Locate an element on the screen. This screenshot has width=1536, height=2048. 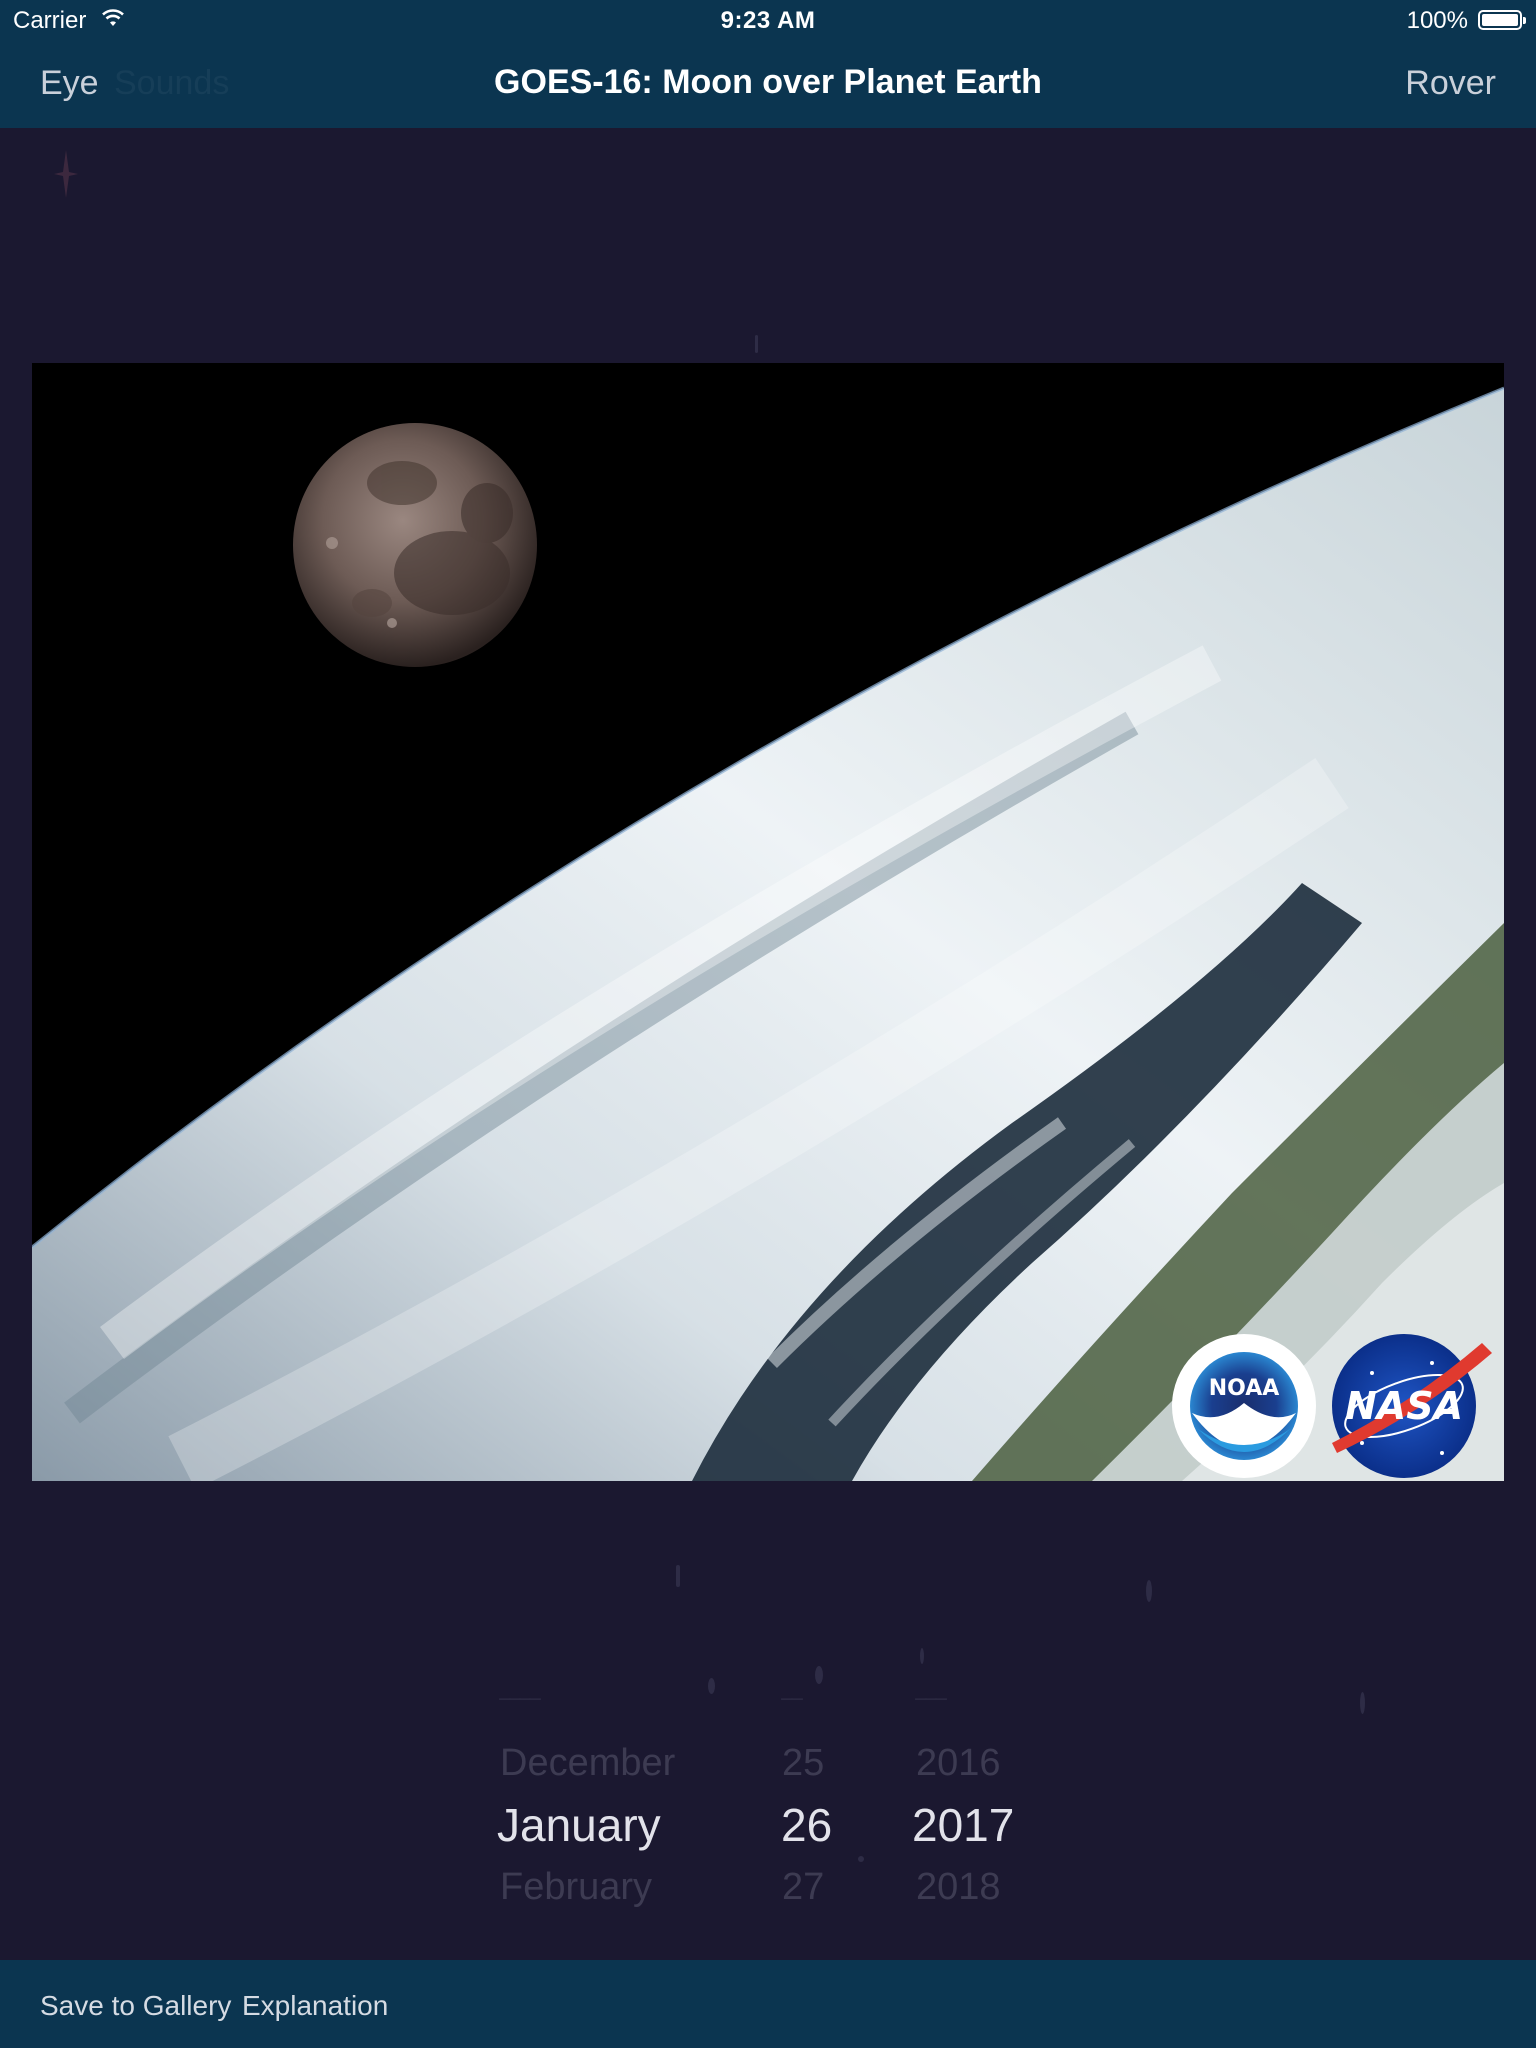
svg-text: NASA is located at coordinates (1404, 1406).